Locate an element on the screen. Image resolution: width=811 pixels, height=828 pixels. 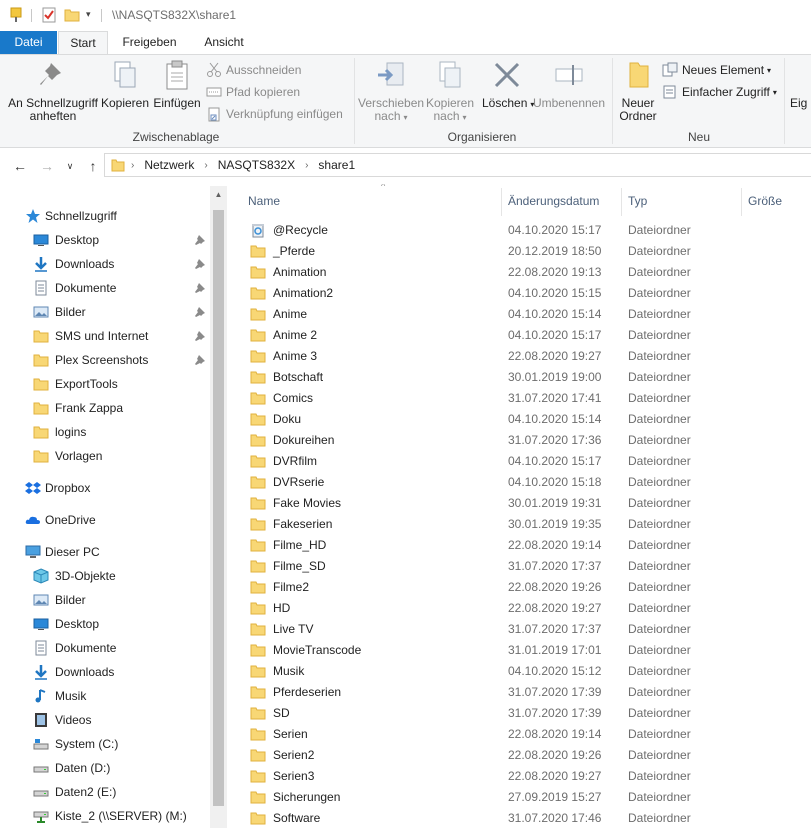
file-row: _Pferde 20.12.2019 18:50 Dateiordner is located at coordinates (521, 250).